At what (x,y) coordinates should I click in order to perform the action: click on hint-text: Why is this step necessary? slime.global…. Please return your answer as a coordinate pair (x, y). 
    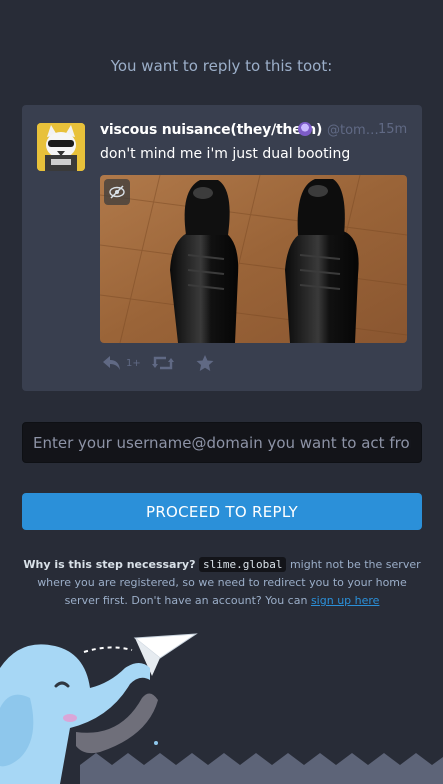
    Looking at the image, I should click on (222, 583).